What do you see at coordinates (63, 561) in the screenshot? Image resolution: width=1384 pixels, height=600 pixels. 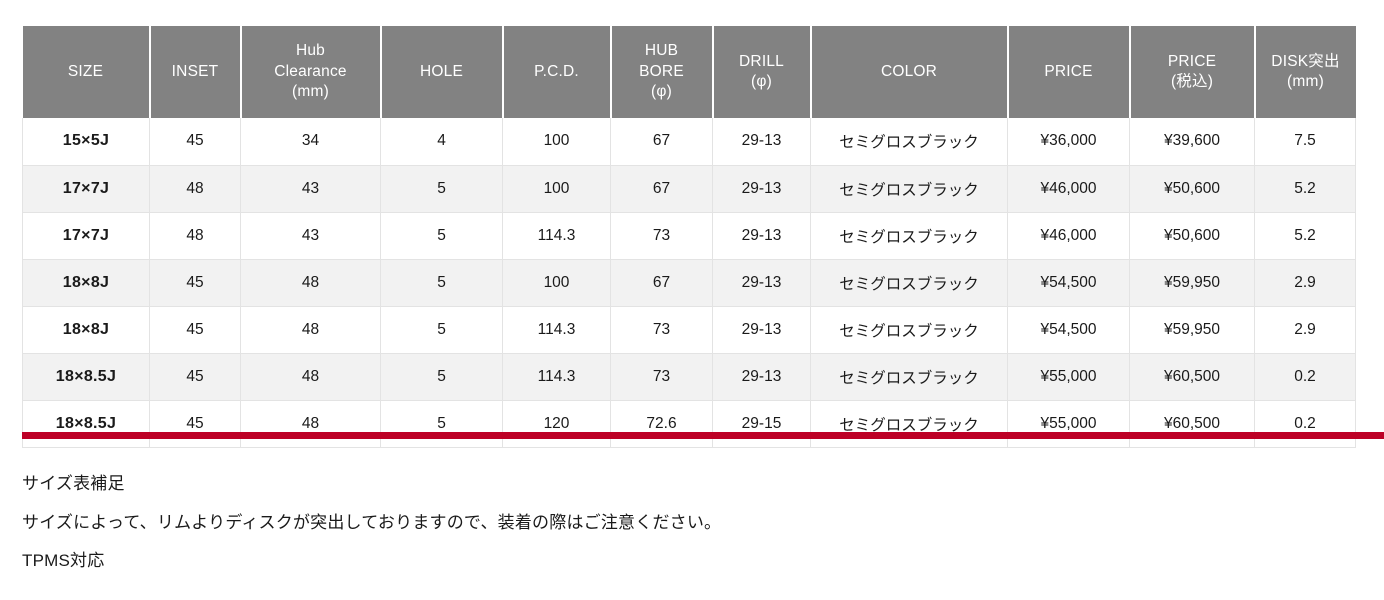 I see `notes-tpms: TPMS対応` at bounding box center [63, 561].